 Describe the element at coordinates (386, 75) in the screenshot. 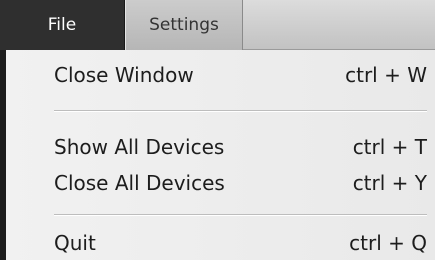

I see `menu-item-shortcut: ctrl + W` at that location.